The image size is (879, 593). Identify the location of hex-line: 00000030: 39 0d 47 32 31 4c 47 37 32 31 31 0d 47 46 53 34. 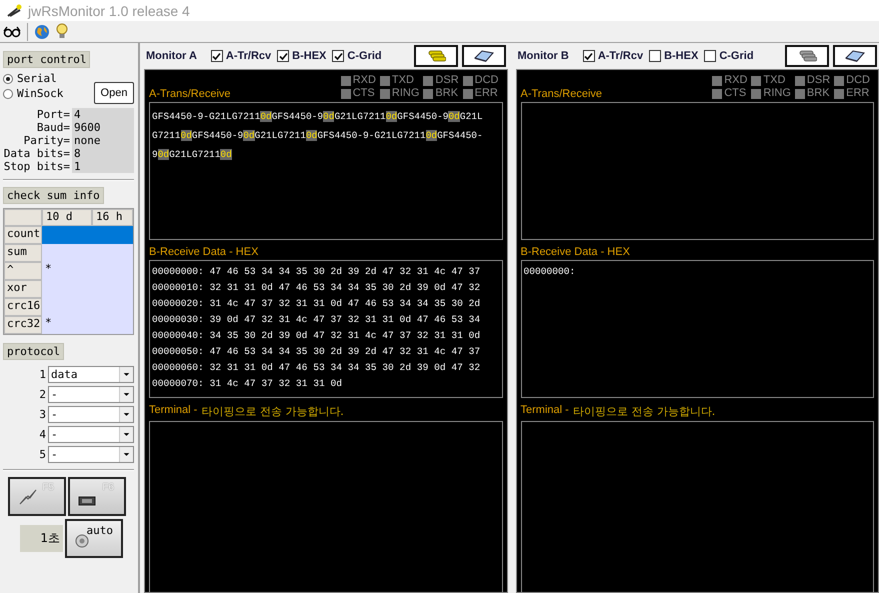
(316, 320).